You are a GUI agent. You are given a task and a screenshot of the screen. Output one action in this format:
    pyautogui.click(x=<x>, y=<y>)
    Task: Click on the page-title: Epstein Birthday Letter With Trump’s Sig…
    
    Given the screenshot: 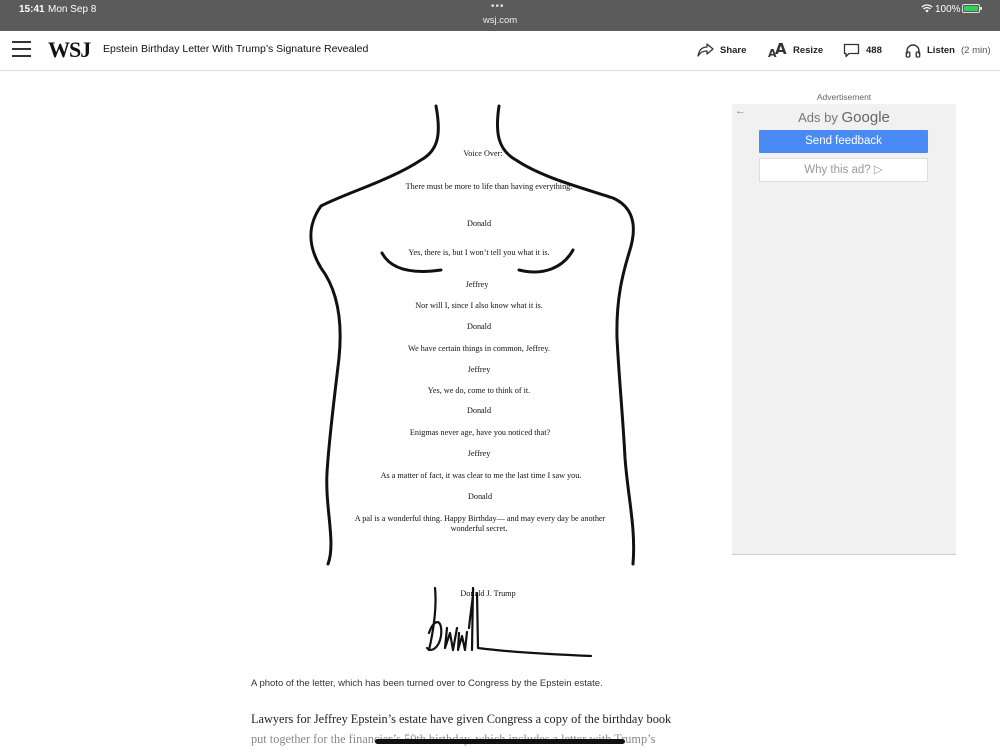 What is the action you would take?
    pyautogui.click(x=236, y=49)
    